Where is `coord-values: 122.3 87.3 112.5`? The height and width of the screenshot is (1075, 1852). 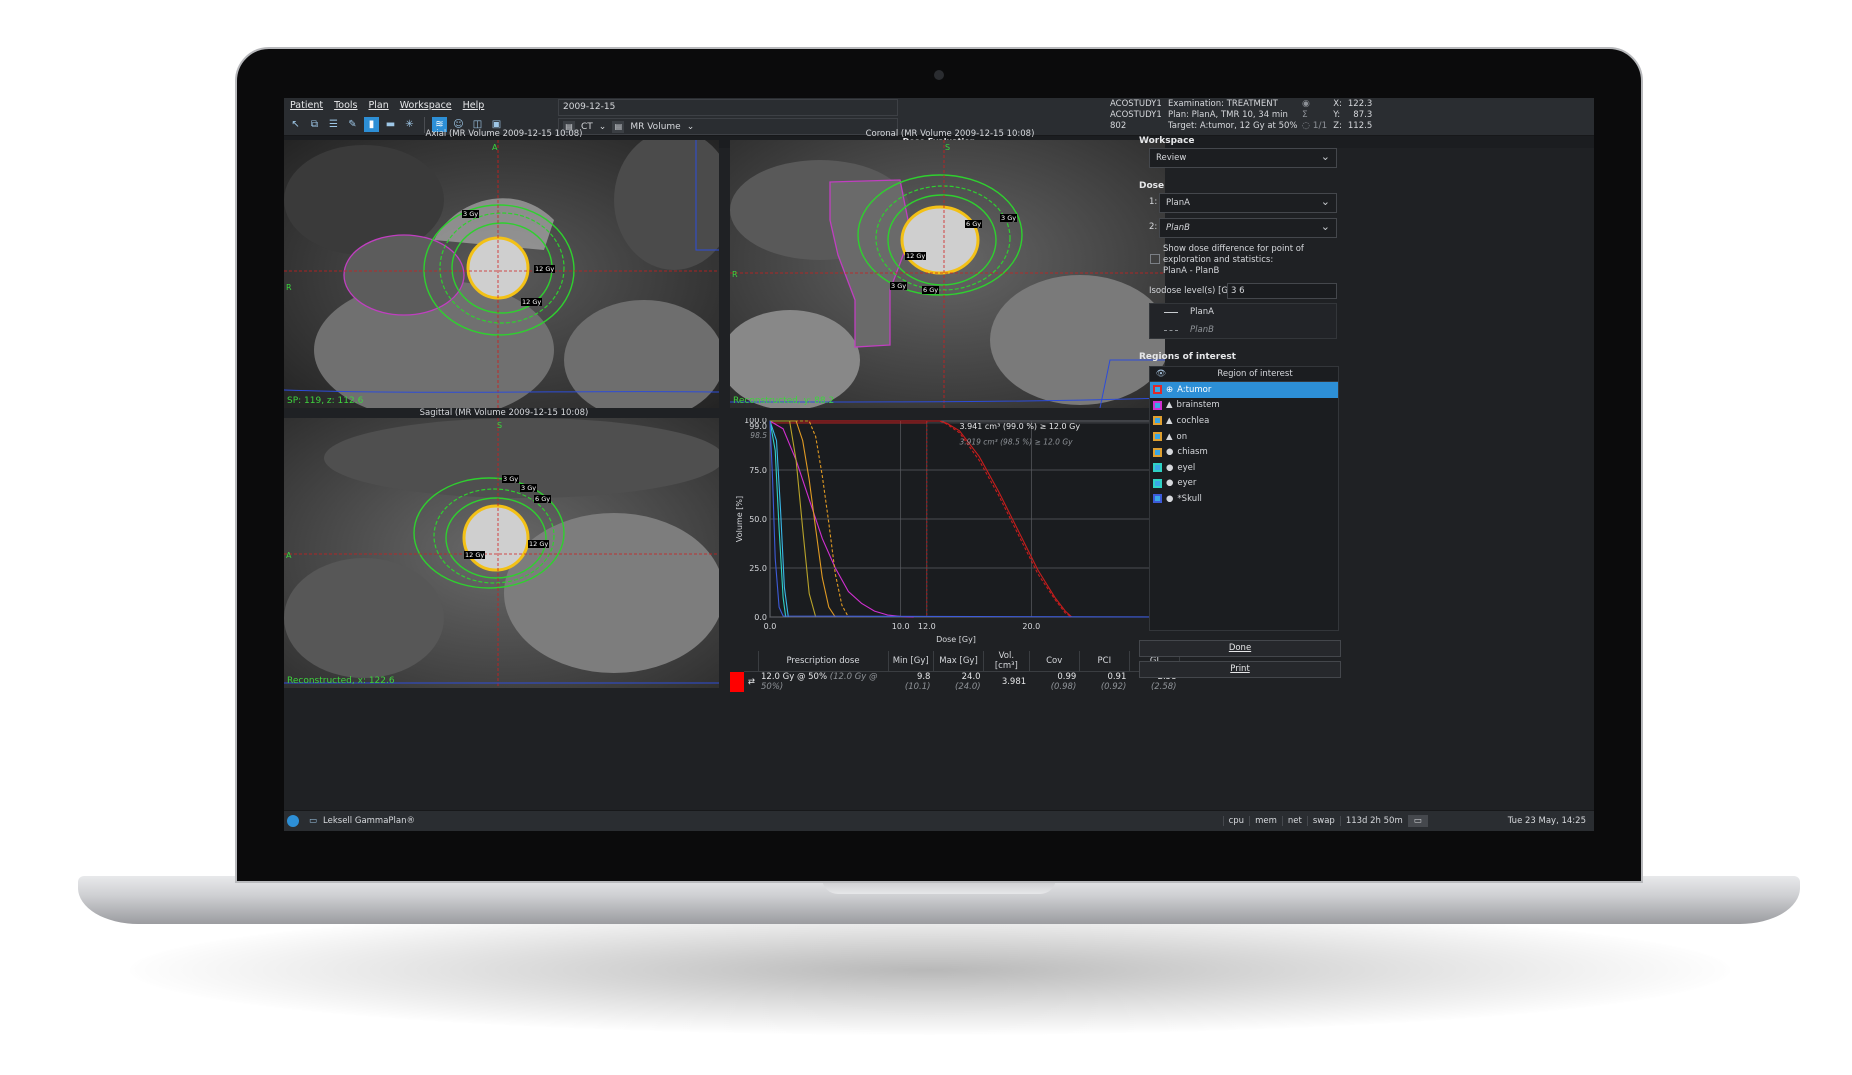 coord-values: 122.3 87.3 112.5 is located at coordinates (1360, 115).